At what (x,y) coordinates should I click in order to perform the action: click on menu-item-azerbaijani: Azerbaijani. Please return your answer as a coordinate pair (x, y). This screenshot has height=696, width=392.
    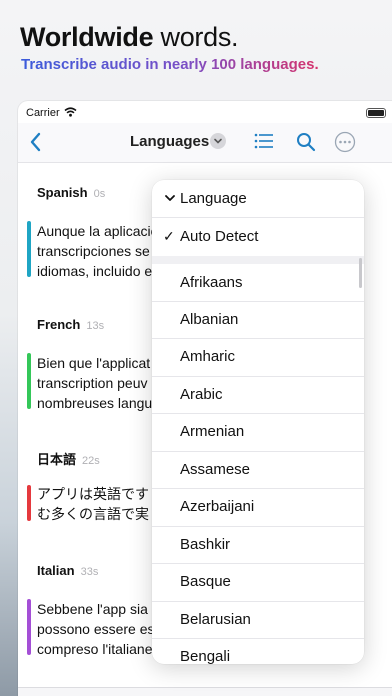
    Looking at the image, I should click on (258, 506).